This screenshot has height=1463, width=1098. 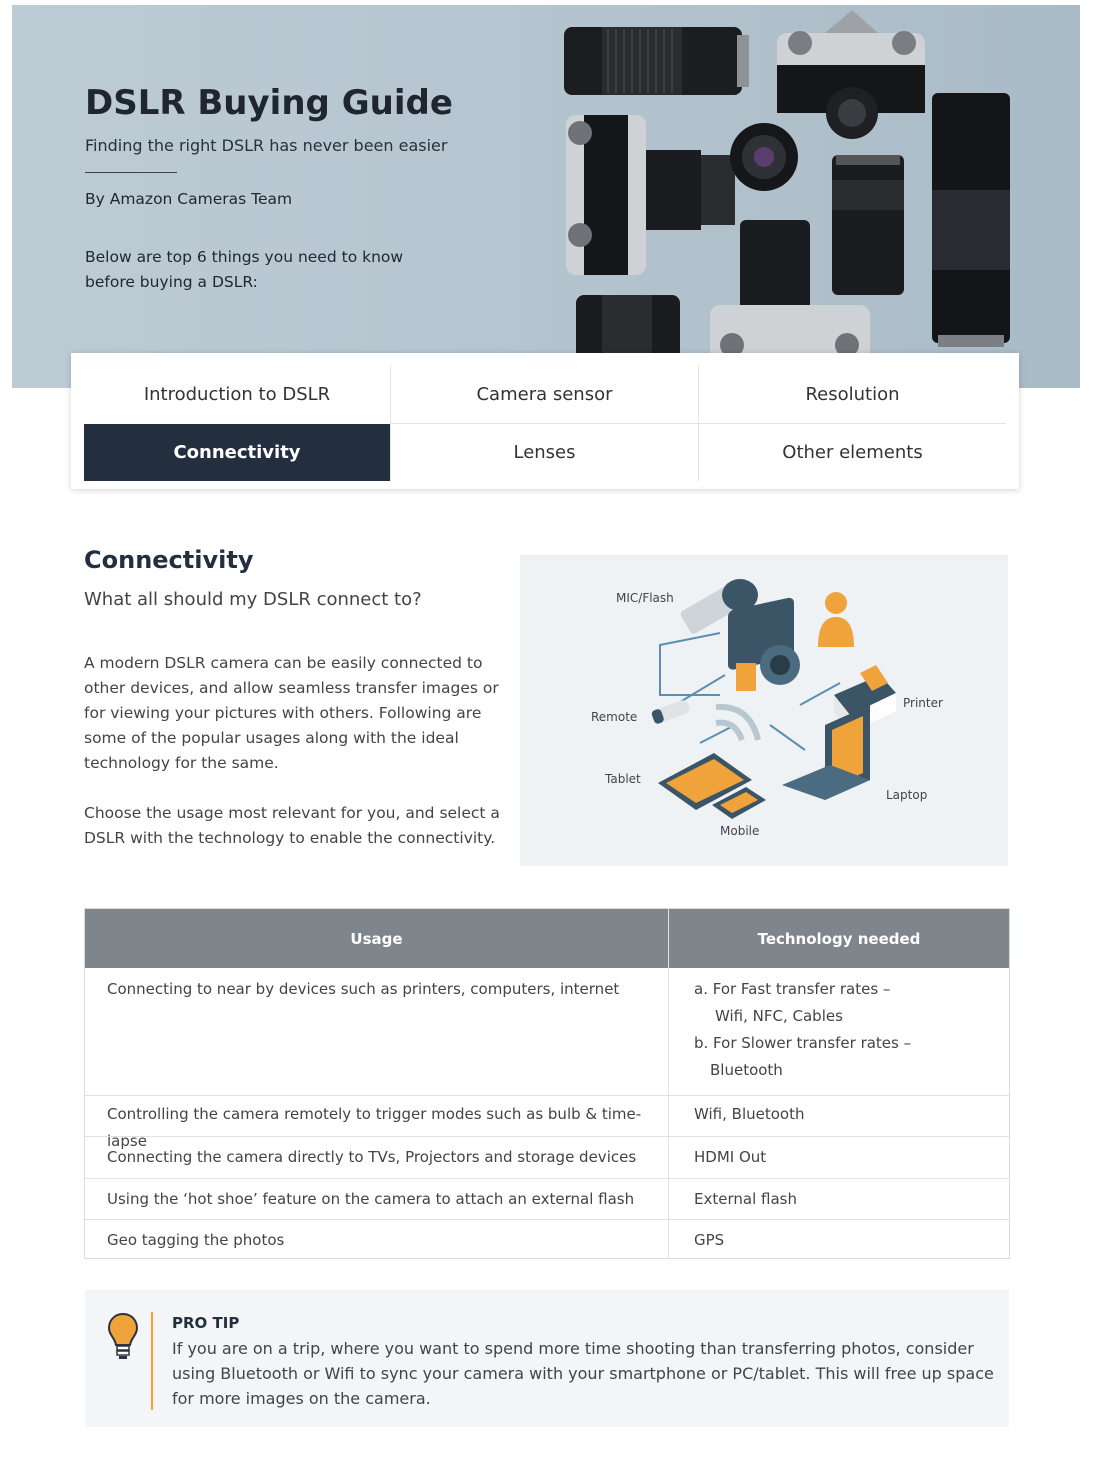 What do you see at coordinates (123, 1335) in the screenshot?
I see `lightbulb-icon` at bounding box center [123, 1335].